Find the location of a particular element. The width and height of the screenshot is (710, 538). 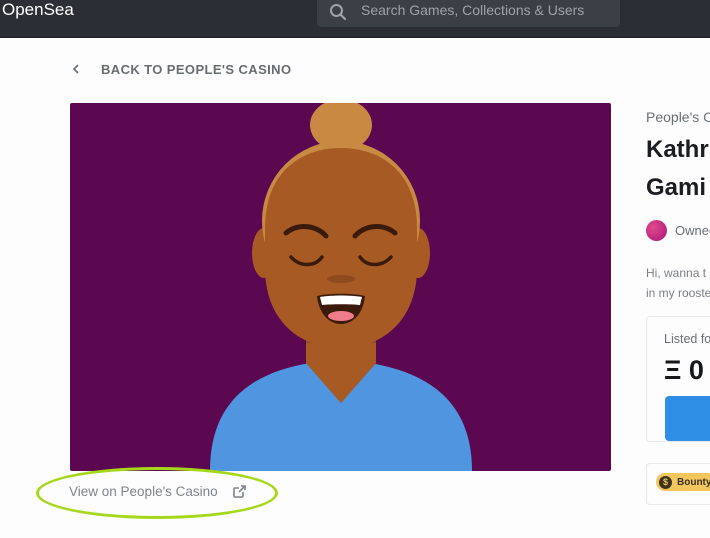

asset-title: Kathr Gami is located at coordinates (678, 169).